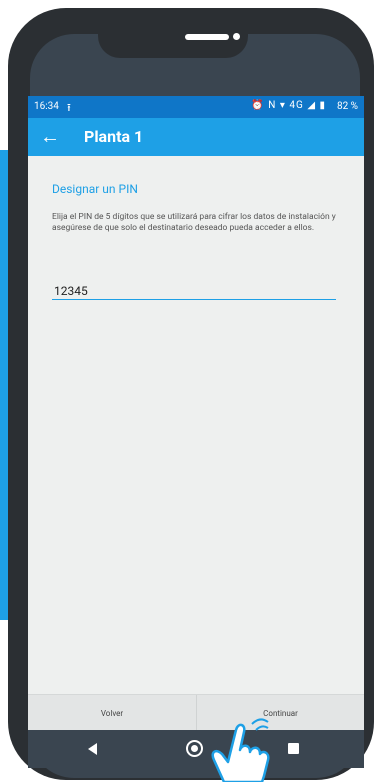 The width and height of the screenshot is (382, 782). Describe the element at coordinates (50, 136) in the screenshot. I see `back-arrow-icon: ←` at that location.